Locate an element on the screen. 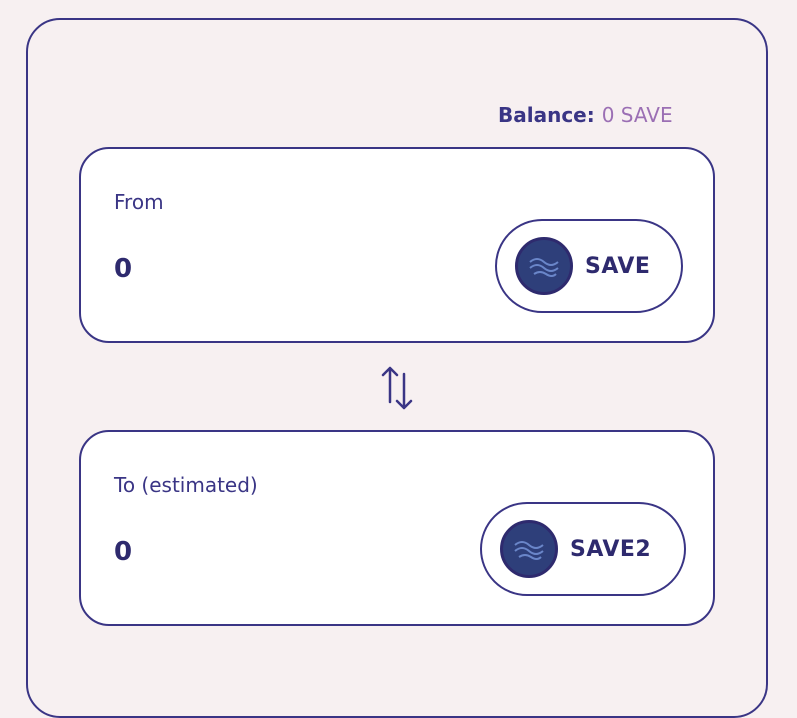  from-label: From is located at coordinates (139, 202).